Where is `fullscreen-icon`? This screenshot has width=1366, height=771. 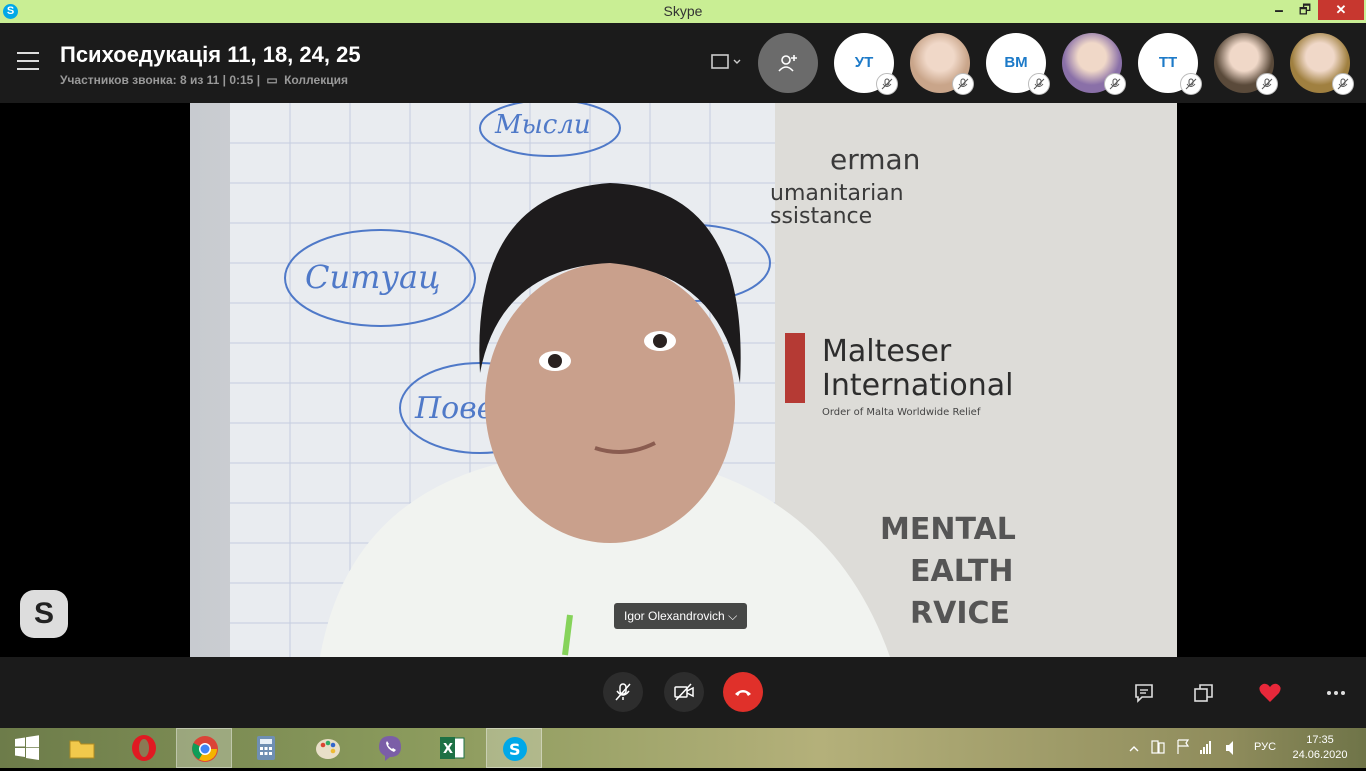 fullscreen-icon is located at coordinates (726, 61).